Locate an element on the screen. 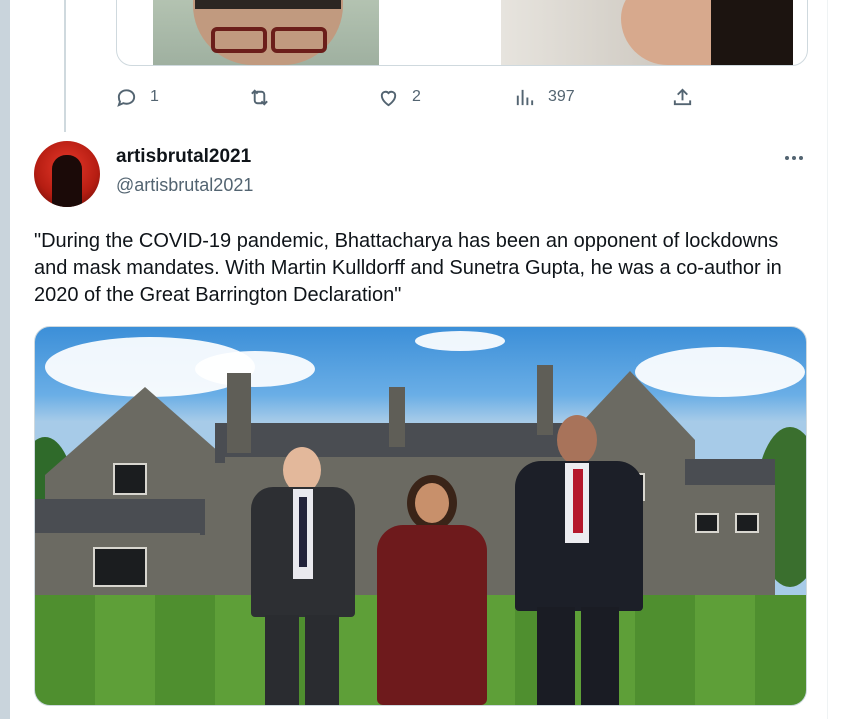 The height and width of the screenshot is (719, 843). person-left is located at coordinates (302, 576).